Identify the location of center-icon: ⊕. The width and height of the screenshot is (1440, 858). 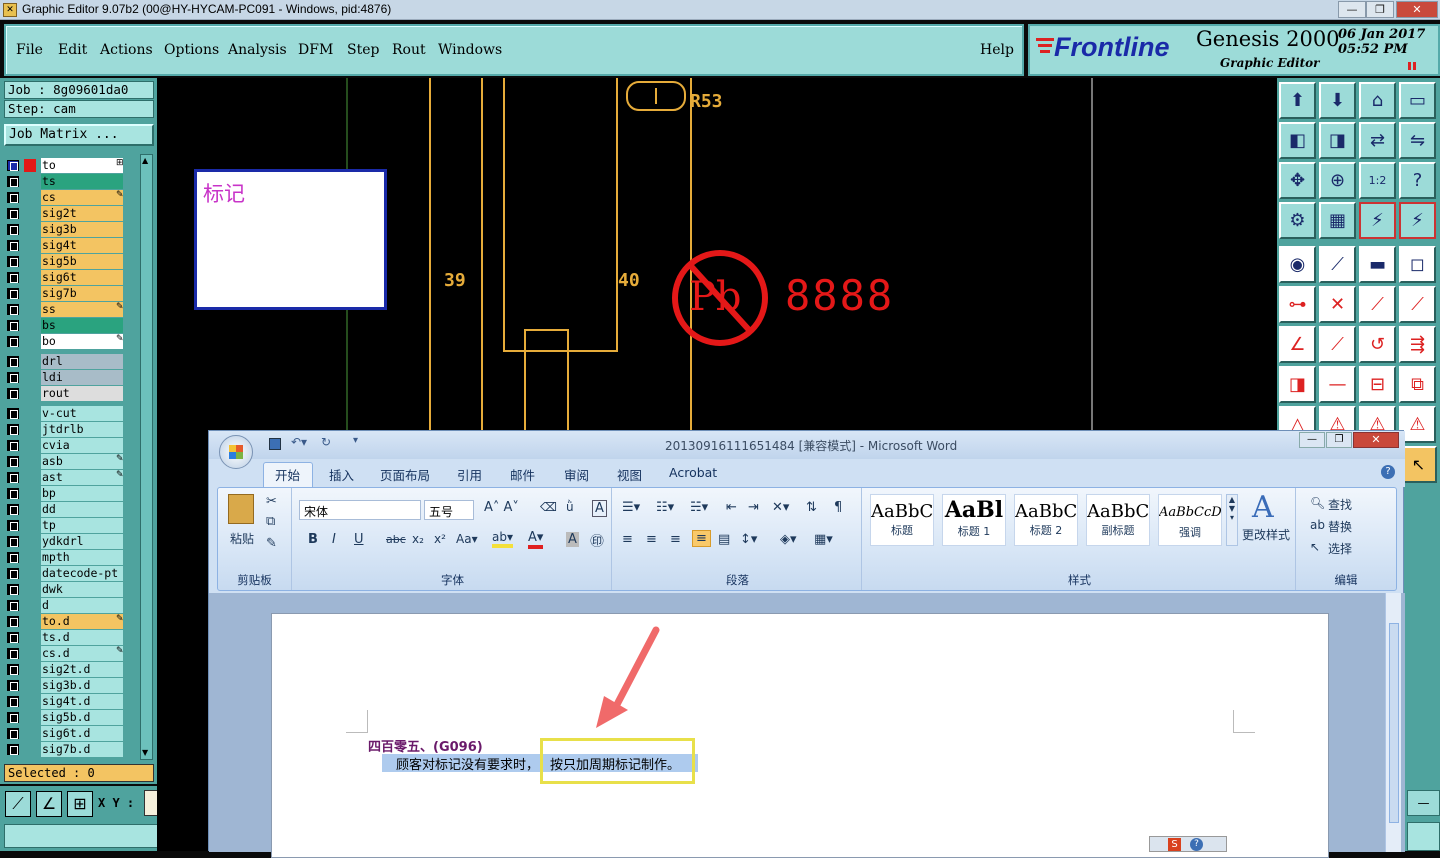
(1337, 180).